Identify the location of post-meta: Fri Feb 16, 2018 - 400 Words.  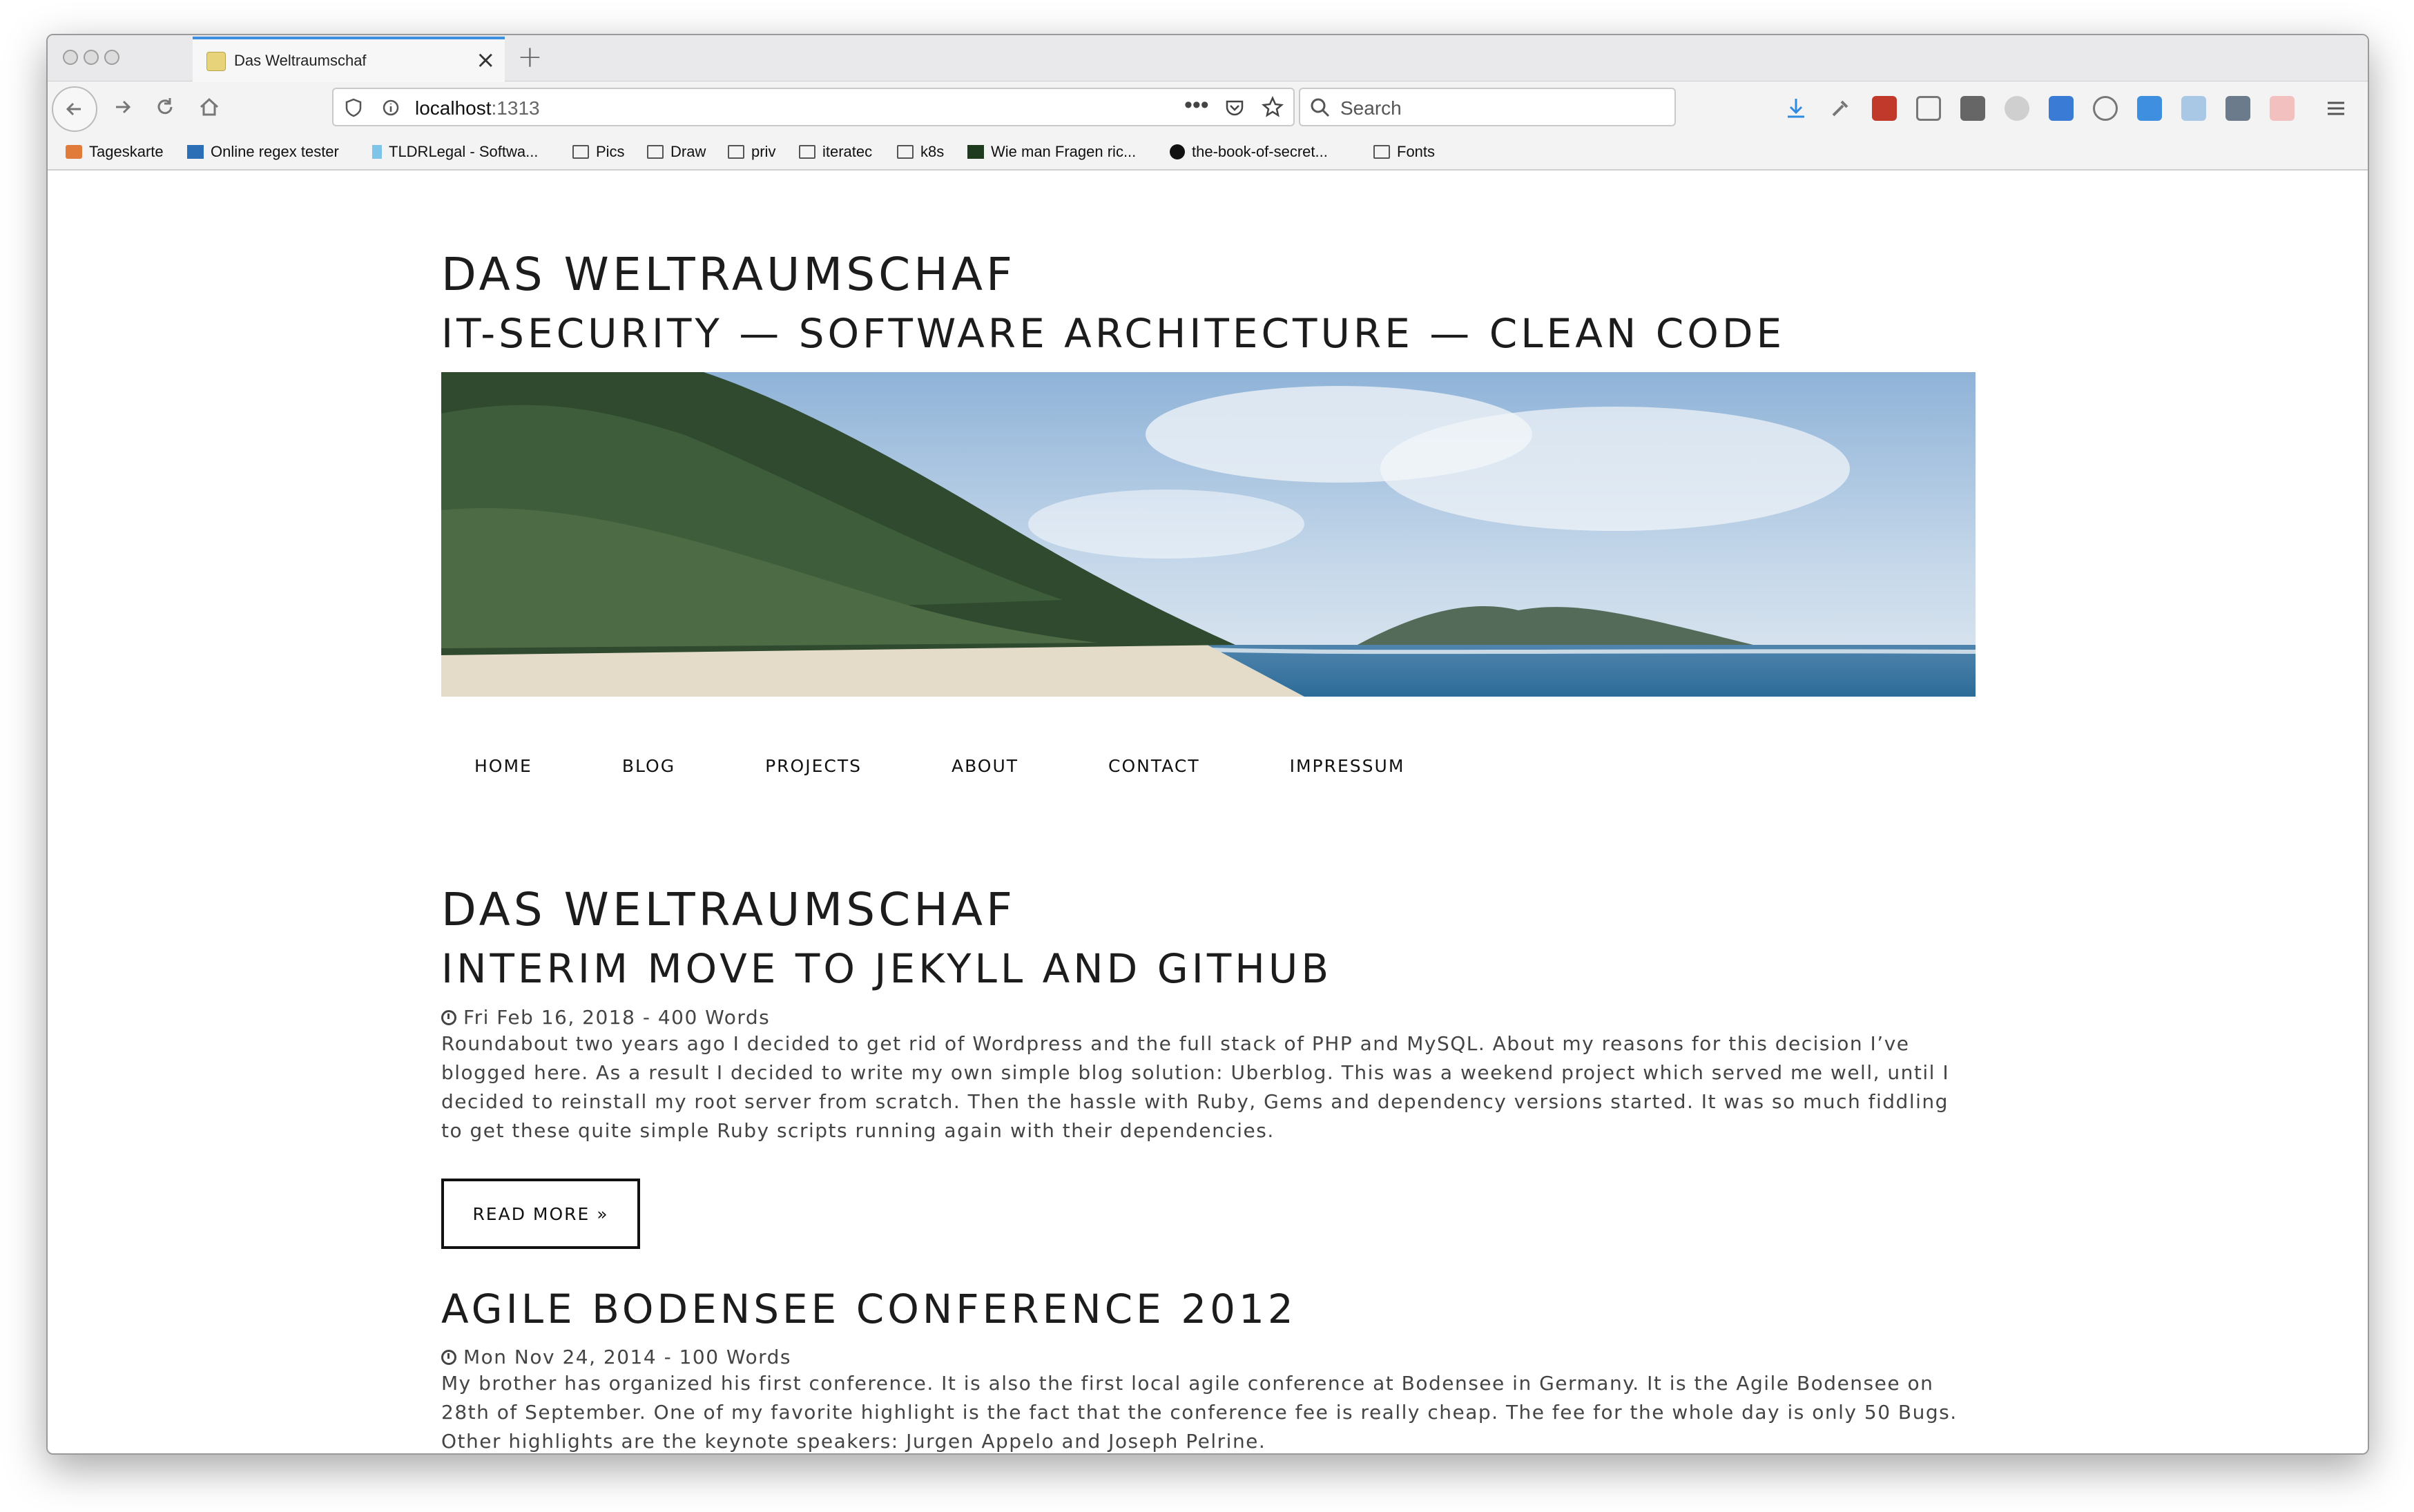
(1208, 1017).